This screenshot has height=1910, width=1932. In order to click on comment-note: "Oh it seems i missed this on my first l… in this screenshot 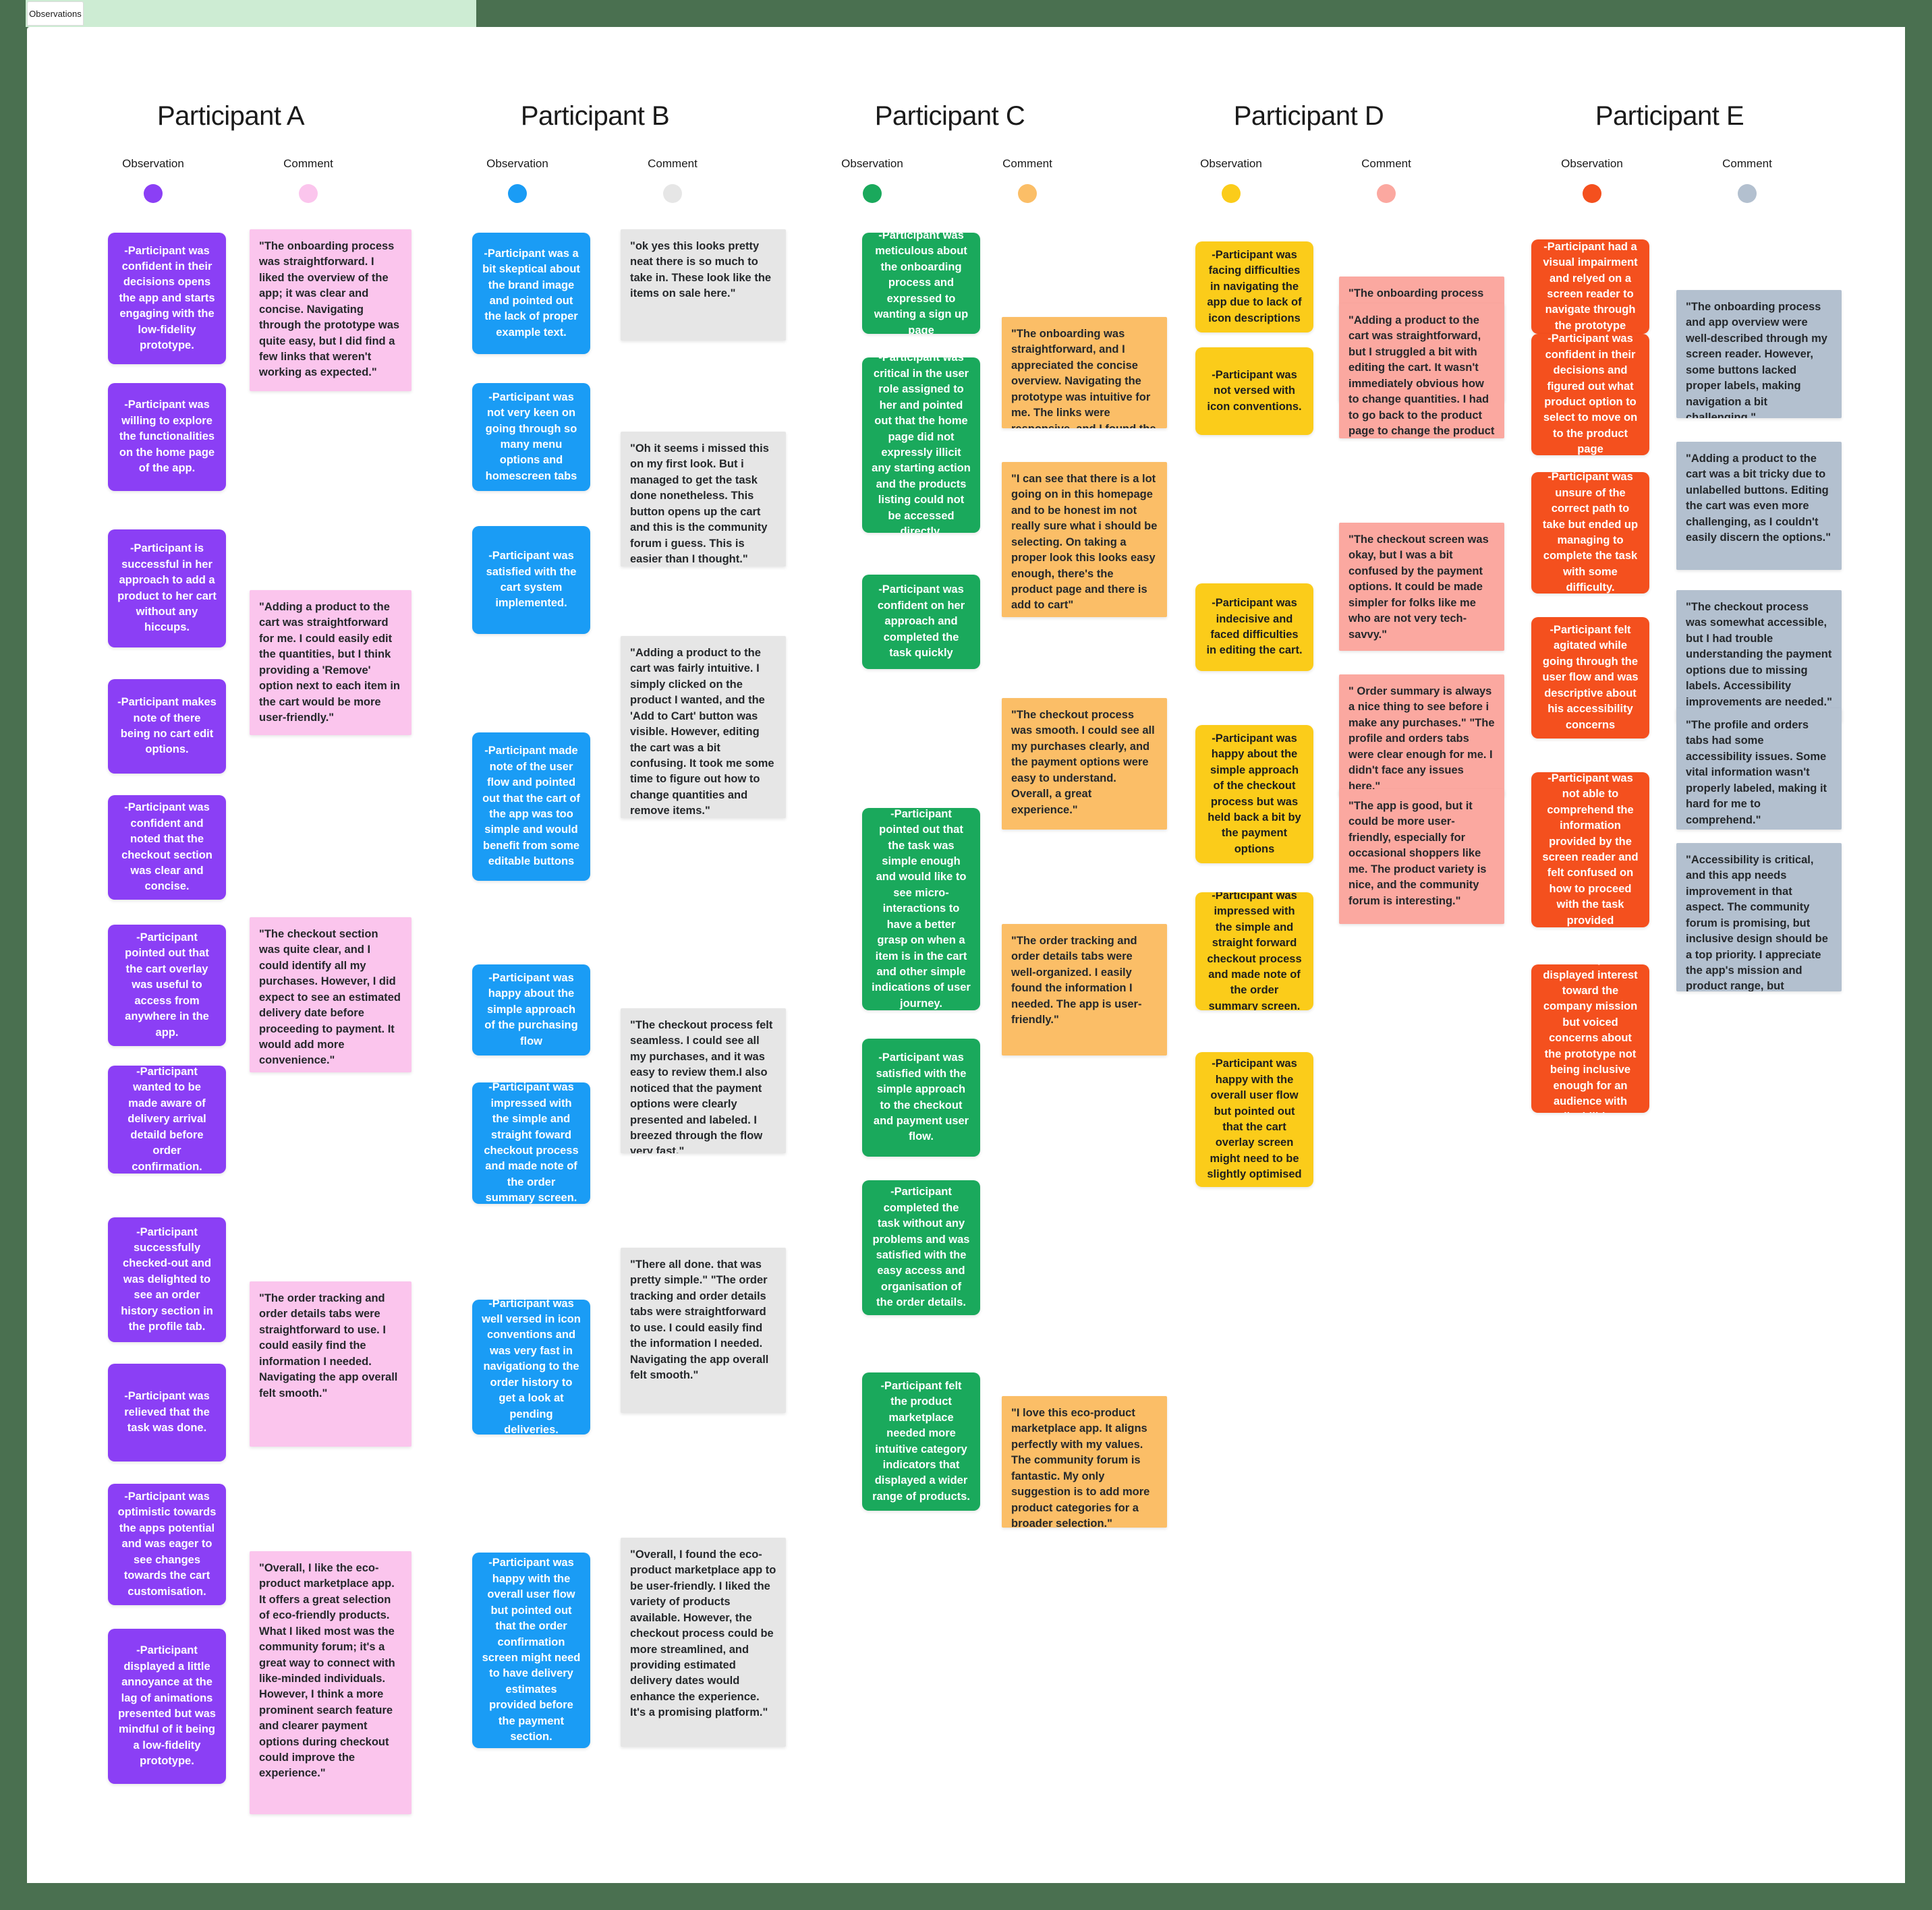, I will do `click(703, 499)`.